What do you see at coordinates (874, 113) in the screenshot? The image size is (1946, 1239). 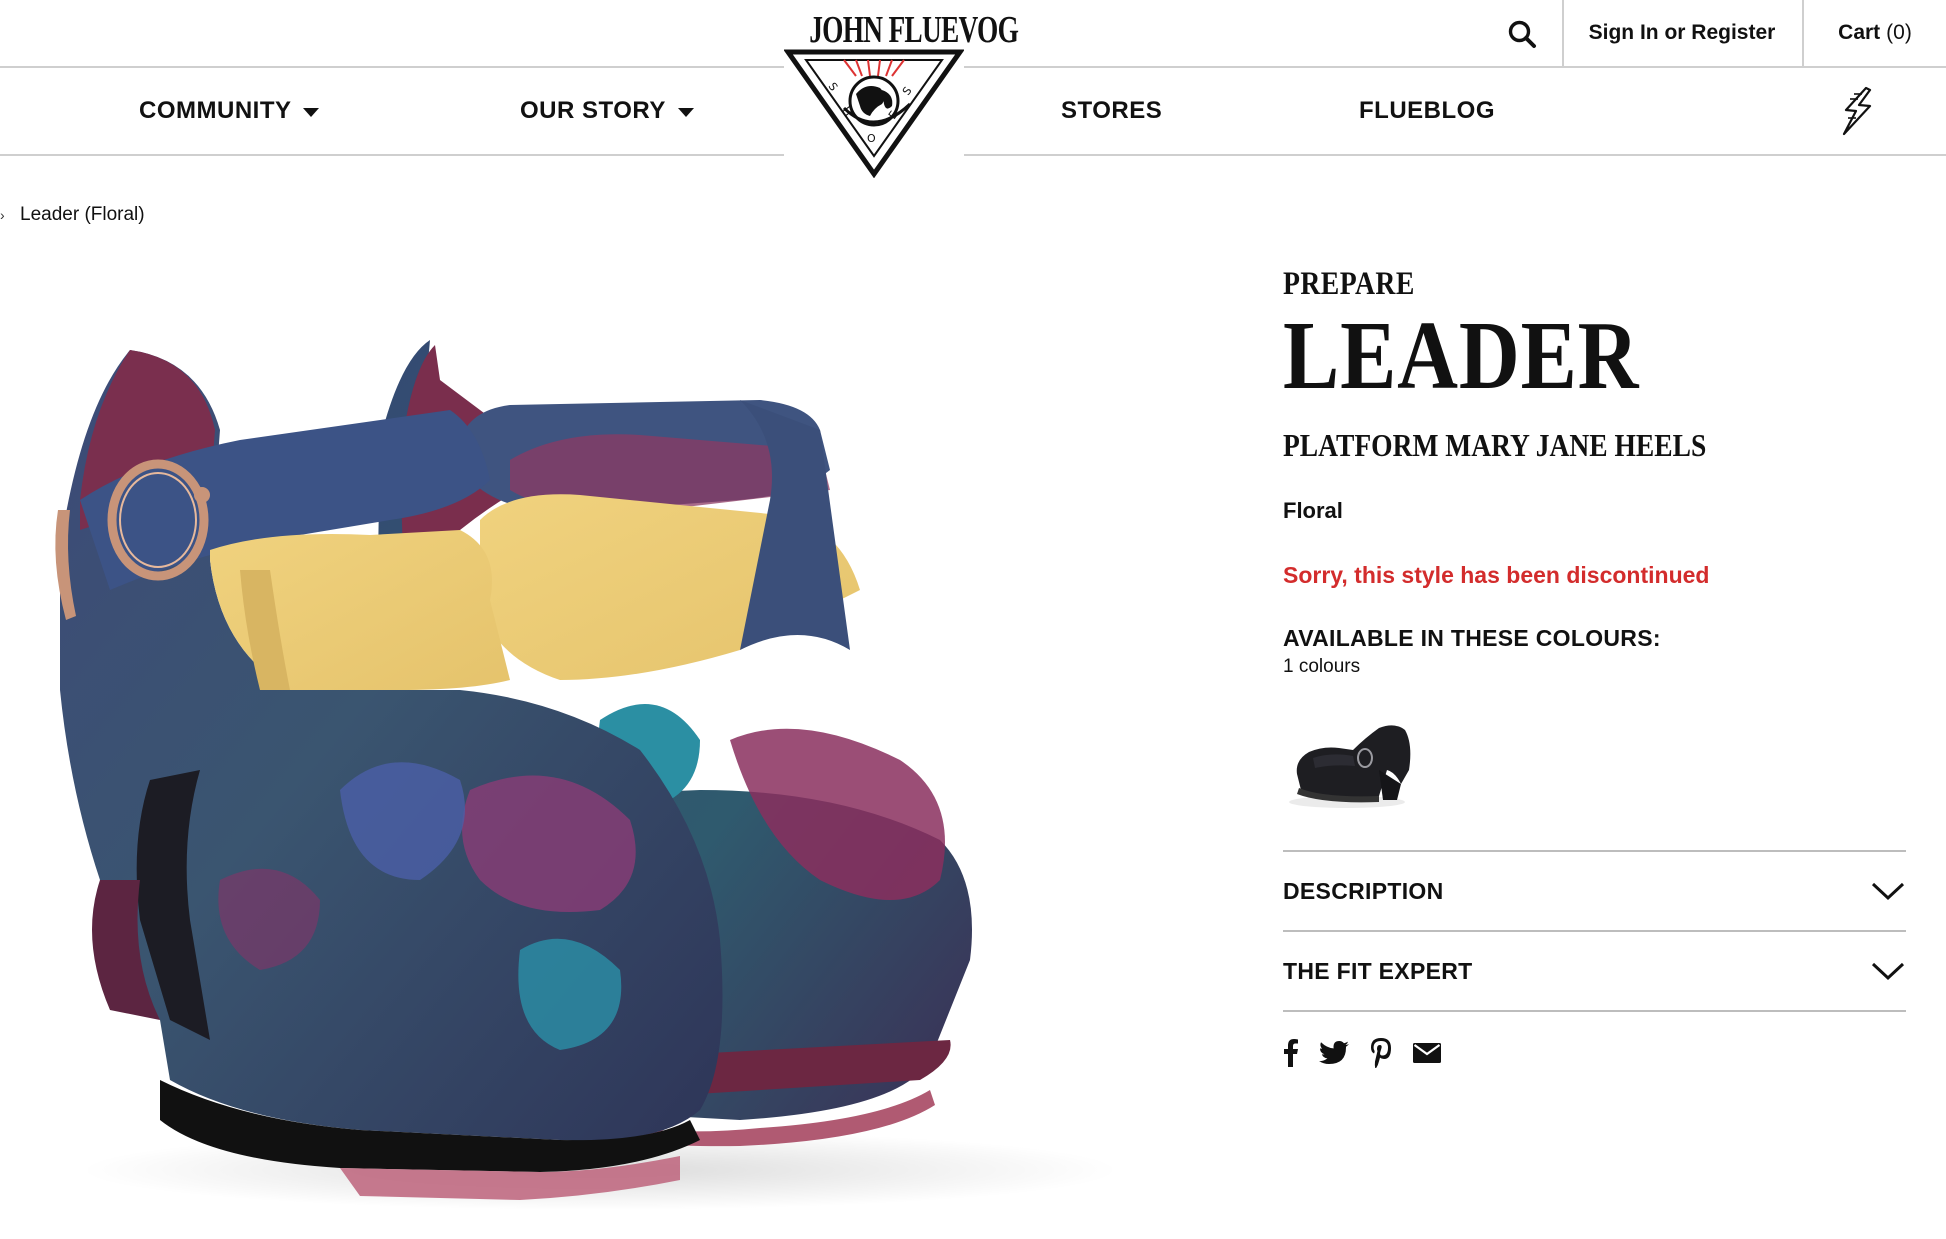 I see `globe-triangle-logo-icon: S H O E S` at bounding box center [874, 113].